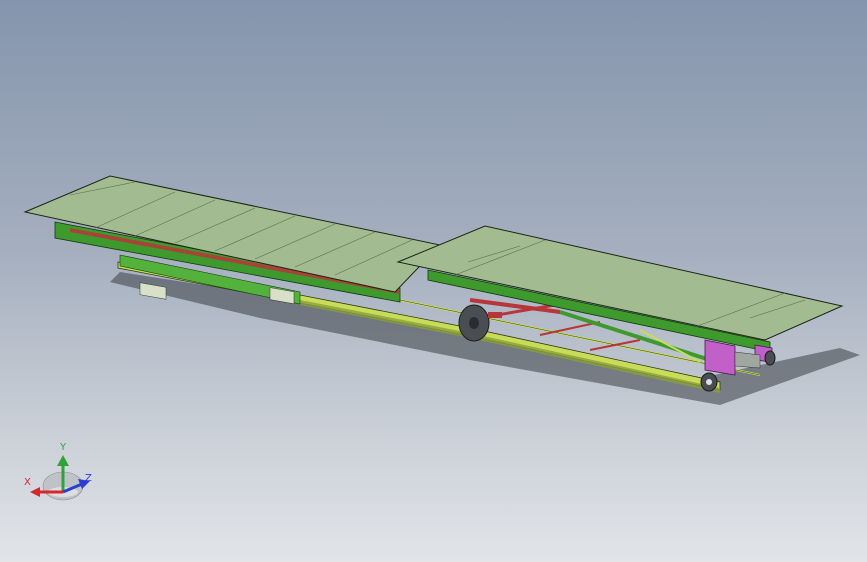 The width and height of the screenshot is (867, 562). I want to click on x-axis-label: X, so click(27, 482).